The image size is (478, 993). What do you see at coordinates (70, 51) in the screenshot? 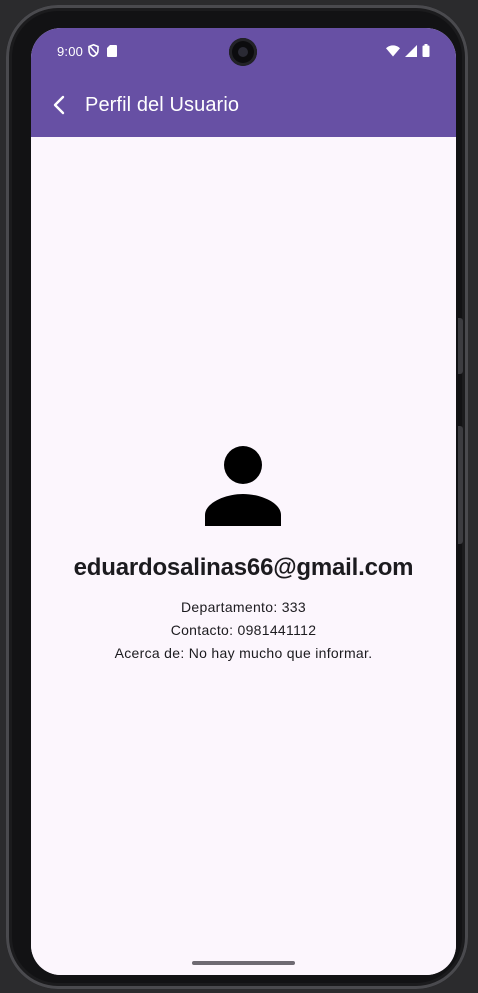
I see `status-time: 9:00` at bounding box center [70, 51].